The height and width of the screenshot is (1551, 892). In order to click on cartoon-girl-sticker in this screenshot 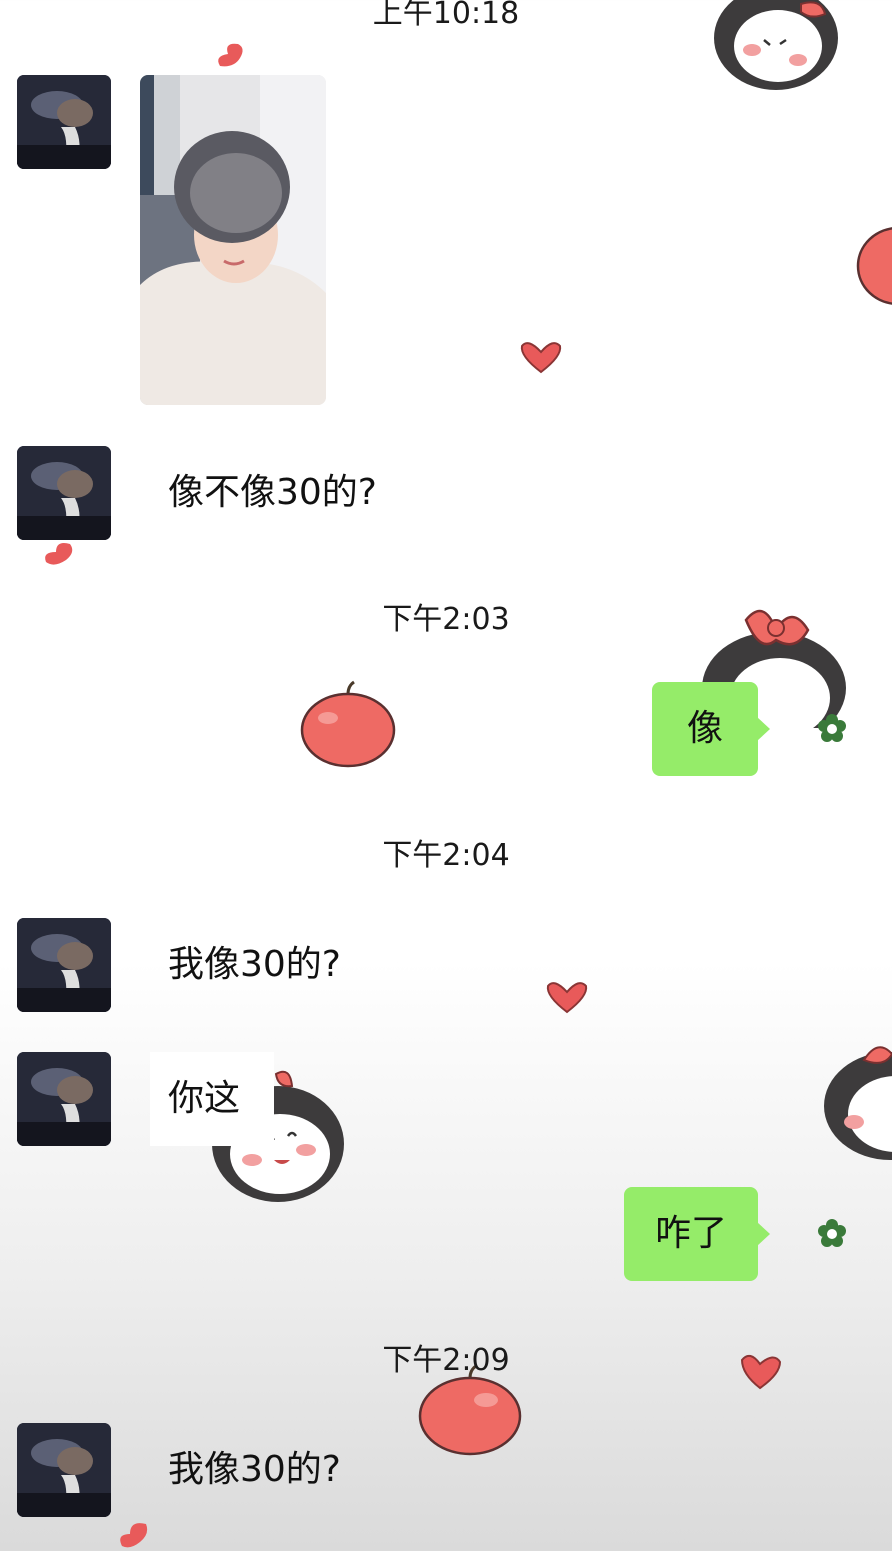, I will do `click(858, 1103)`.